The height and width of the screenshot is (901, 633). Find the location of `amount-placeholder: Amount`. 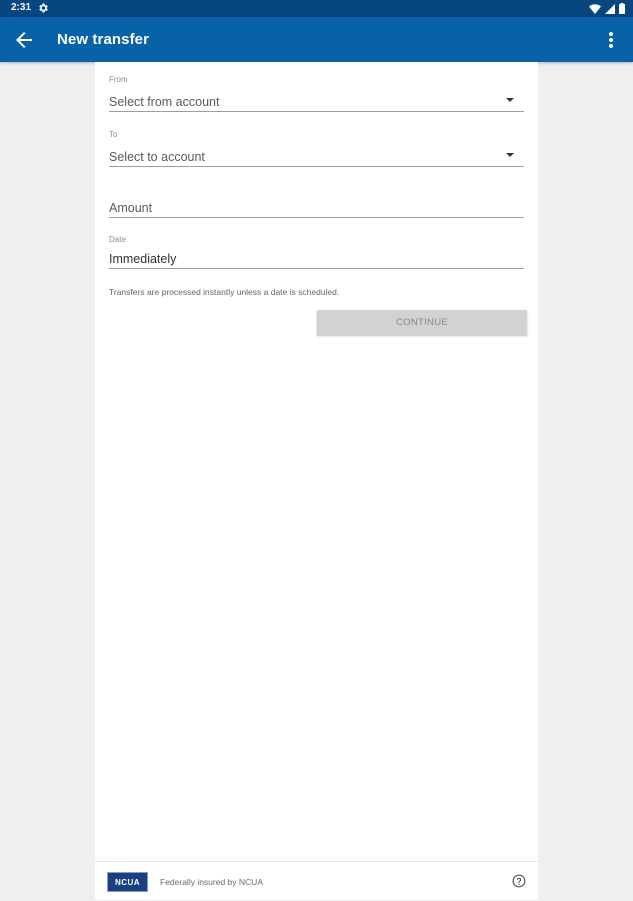

amount-placeholder: Amount is located at coordinates (131, 208).